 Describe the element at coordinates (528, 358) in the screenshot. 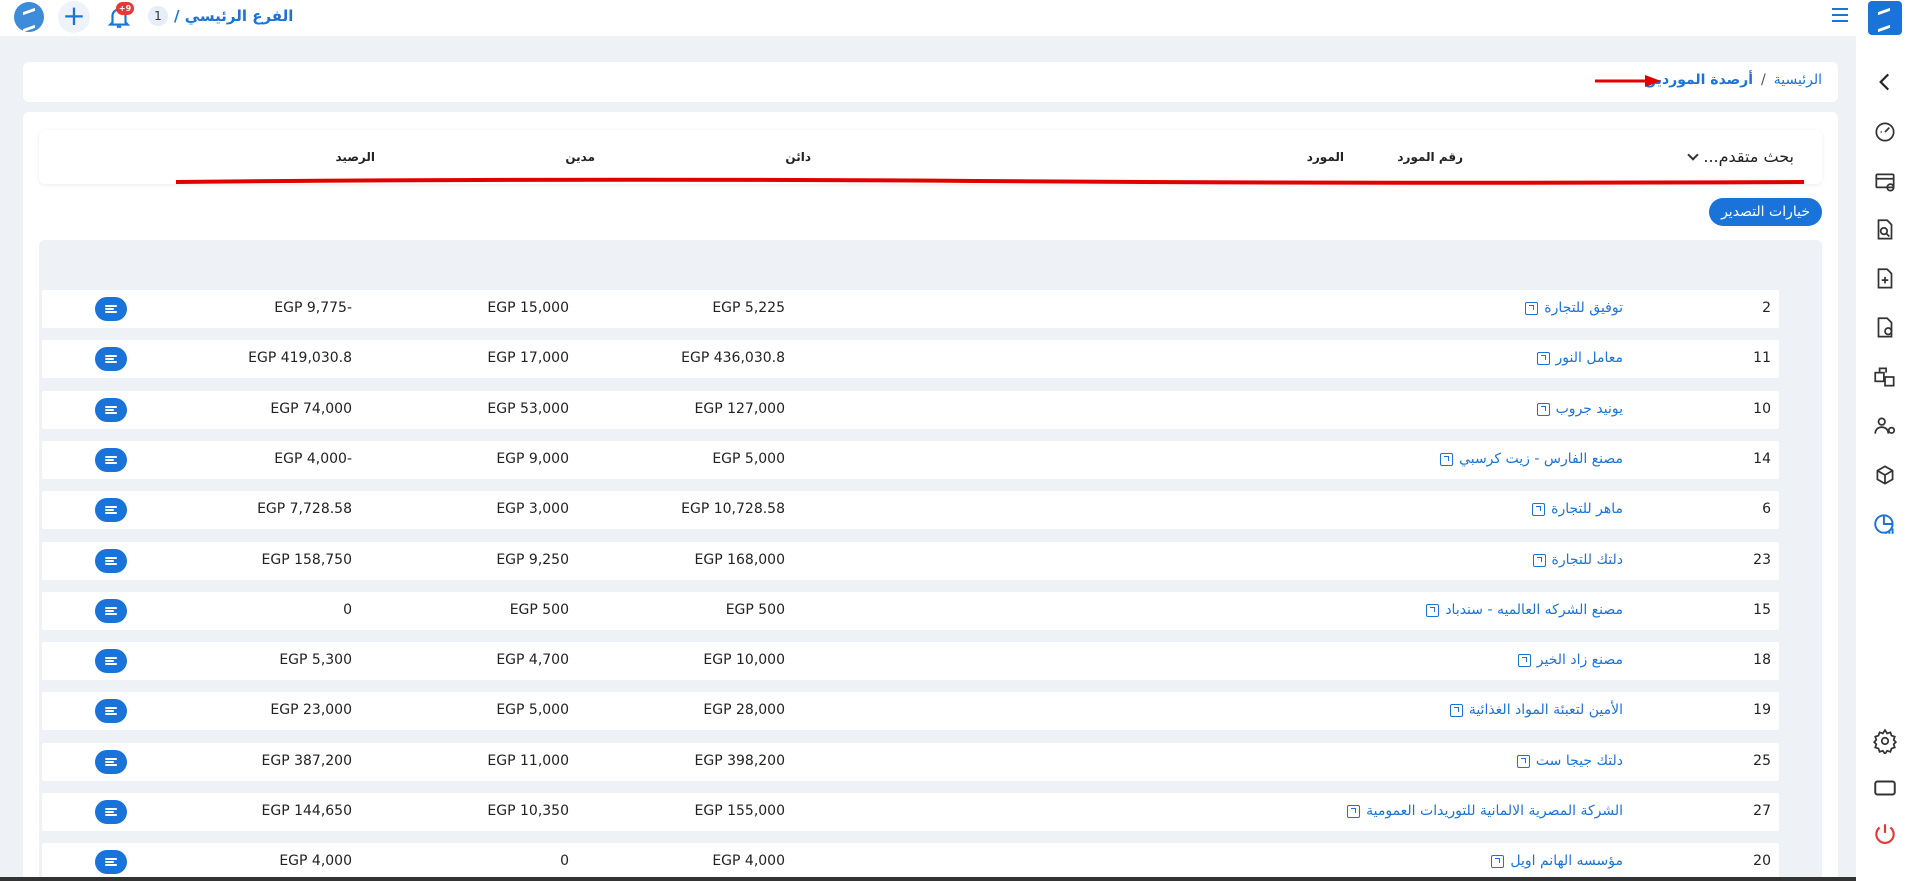

I see `debit-value: EGP 17,000` at that location.